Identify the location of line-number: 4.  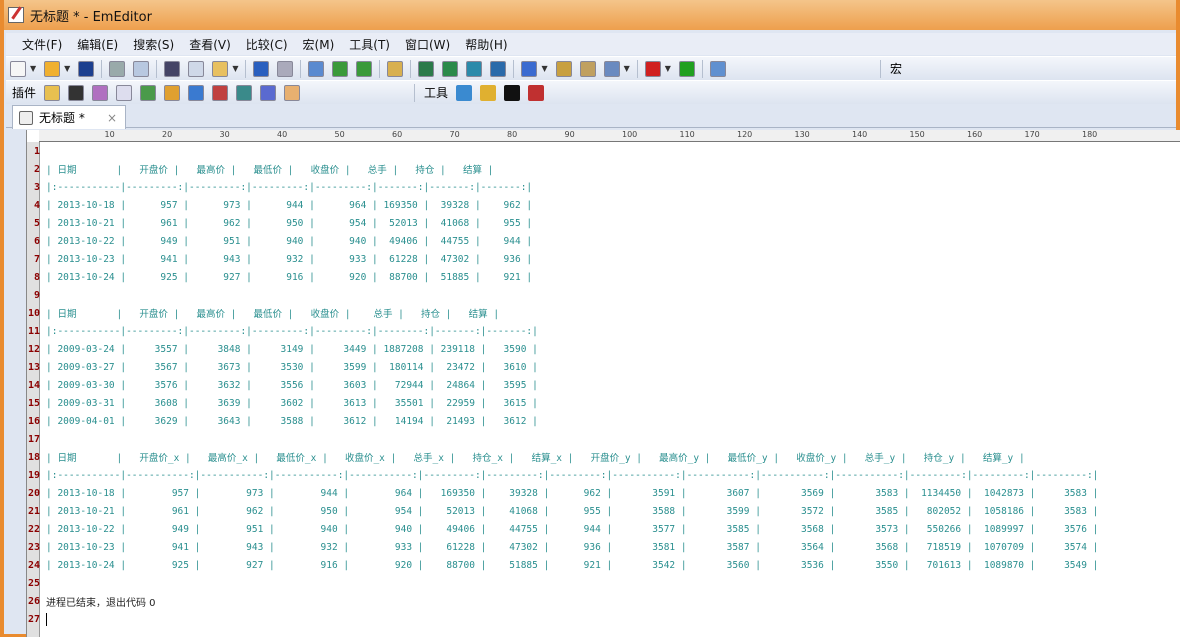
(36, 205).